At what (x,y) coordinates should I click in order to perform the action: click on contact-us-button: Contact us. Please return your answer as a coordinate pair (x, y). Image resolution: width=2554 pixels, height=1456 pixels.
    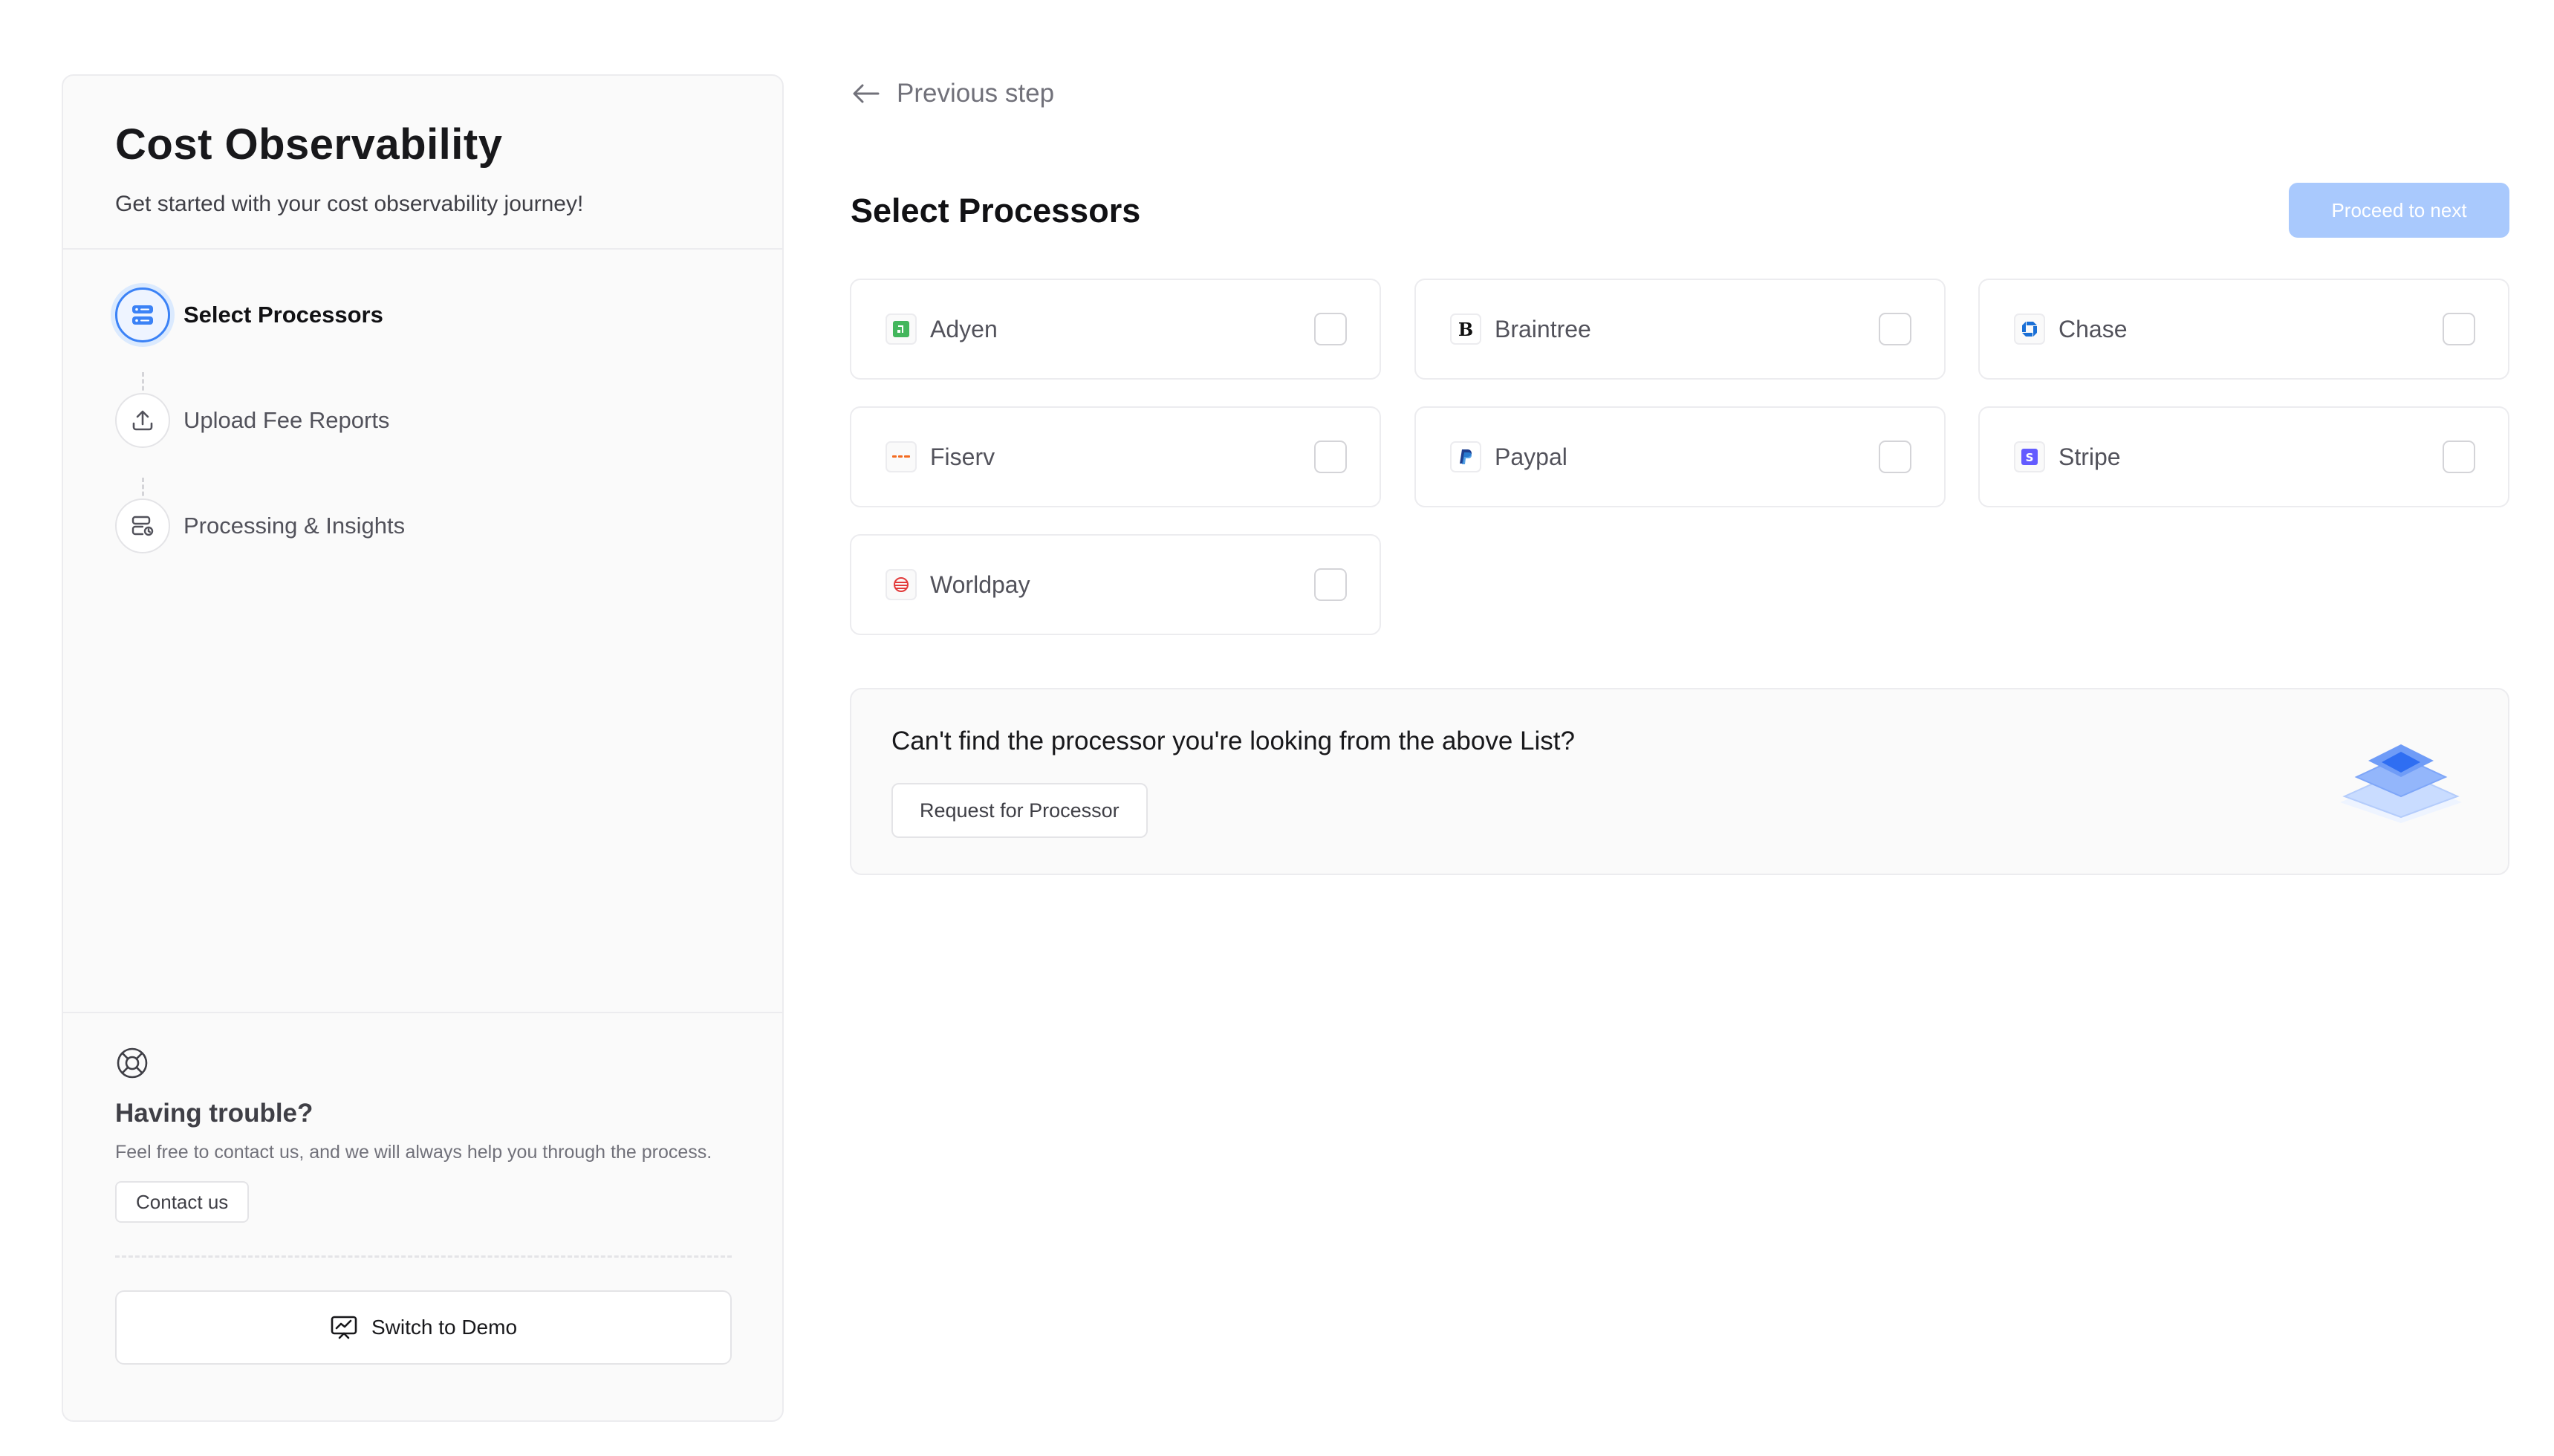
    Looking at the image, I should click on (182, 1202).